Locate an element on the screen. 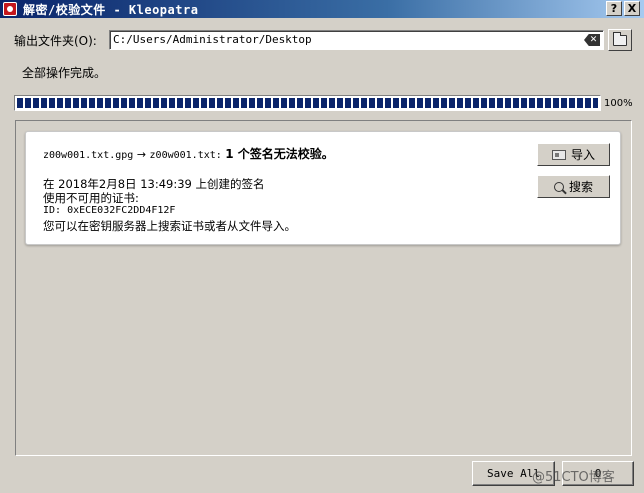 The width and height of the screenshot is (644, 493). hint-text: 您可以在密钥服务器上搜索证书或者从文件导入。 is located at coordinates (169, 226).